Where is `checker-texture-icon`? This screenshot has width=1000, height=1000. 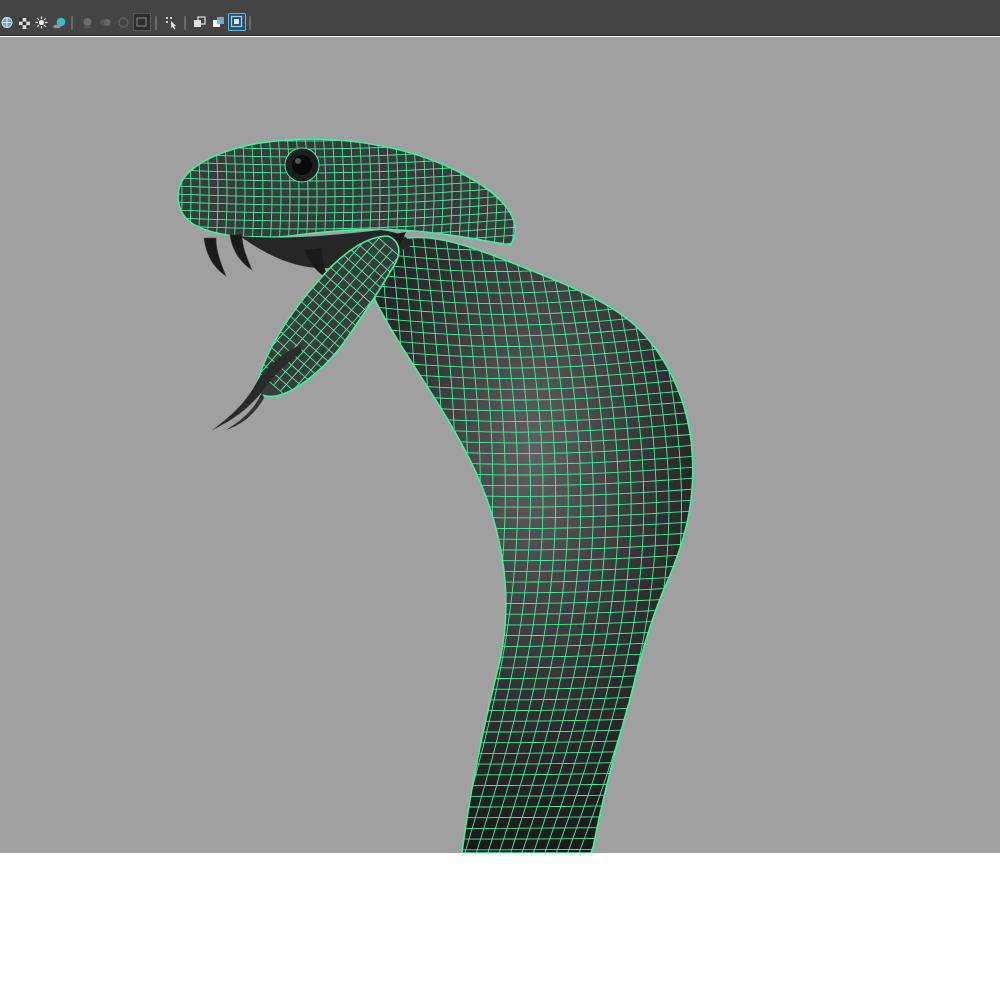
checker-texture-icon is located at coordinates (24, 22).